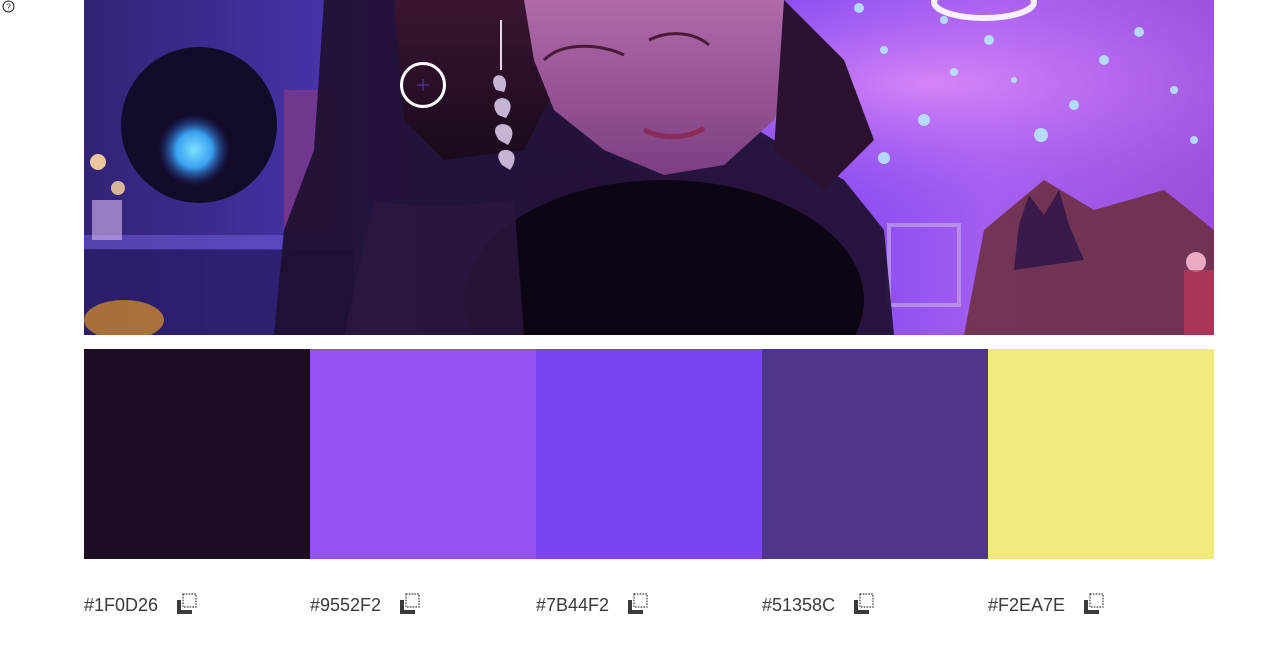 The height and width of the screenshot is (651, 1276). Describe the element at coordinates (346, 604) in the screenshot. I see `hex-label: #9552F2` at that location.